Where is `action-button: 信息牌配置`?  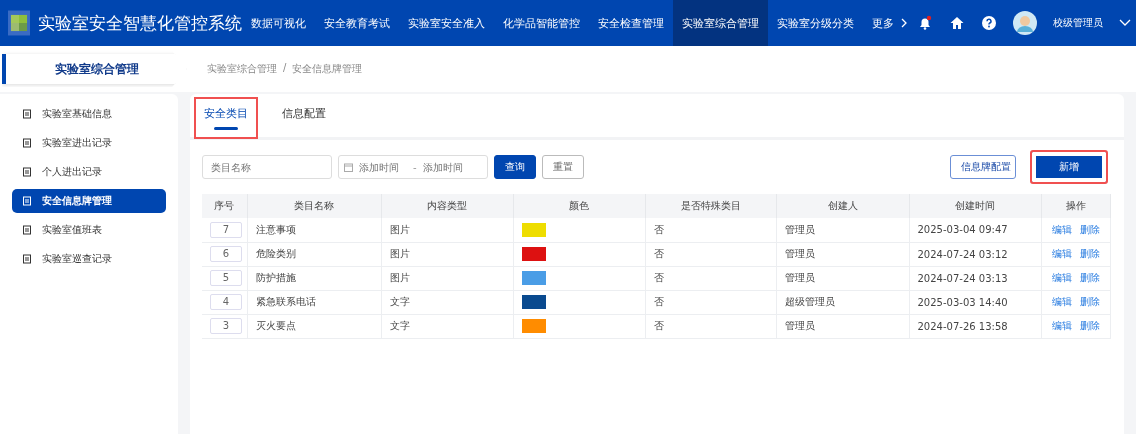
action-button: 信息牌配置 is located at coordinates (983, 167).